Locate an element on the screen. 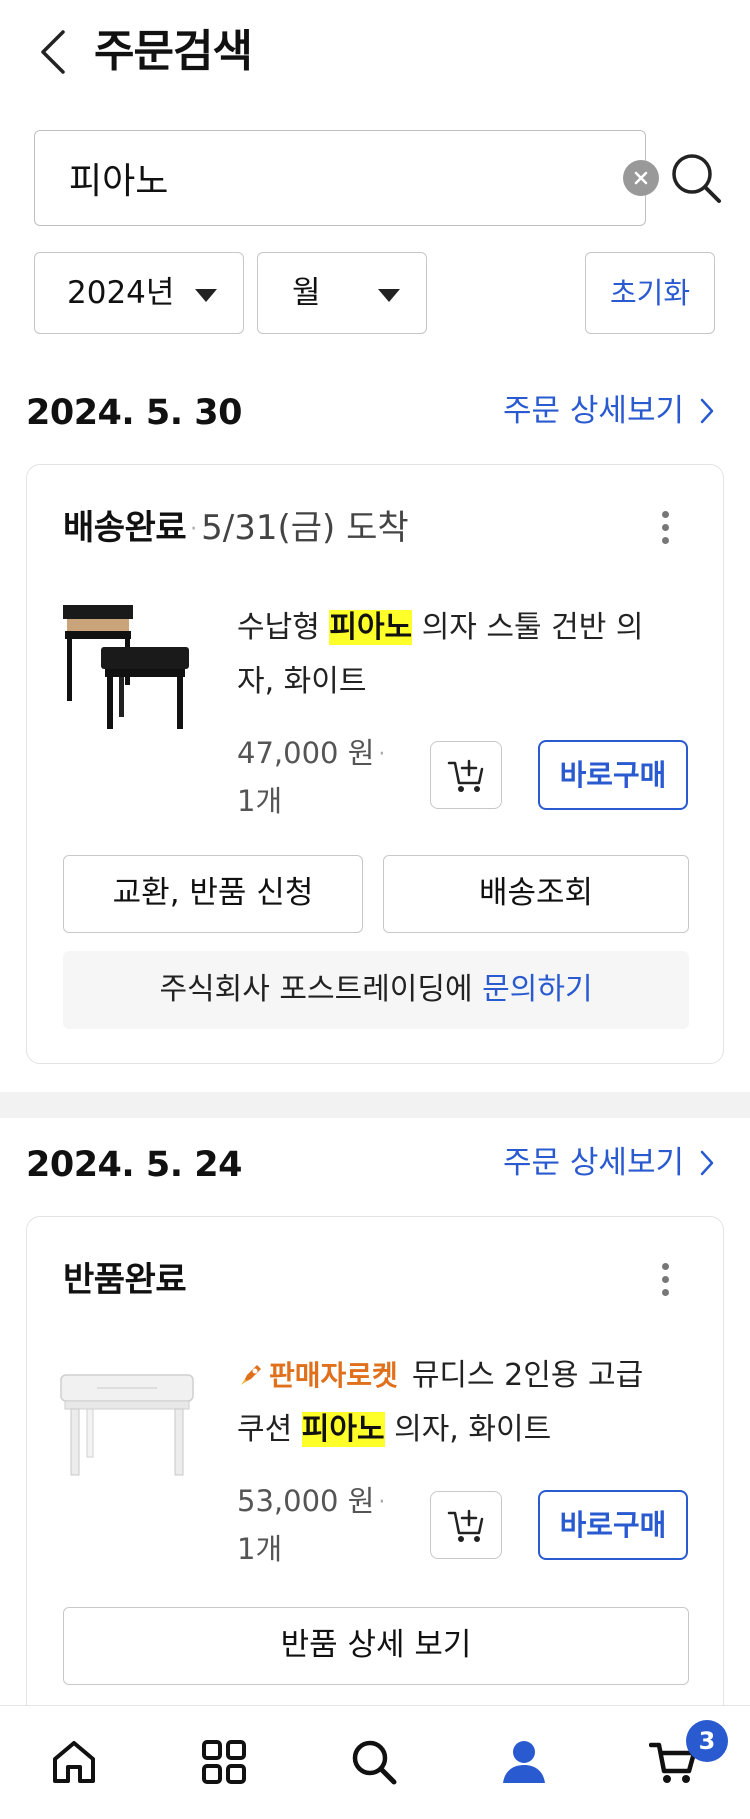 The image size is (750, 1819). exchange-return-button: 교환, 반품 신청 is located at coordinates (213, 894).